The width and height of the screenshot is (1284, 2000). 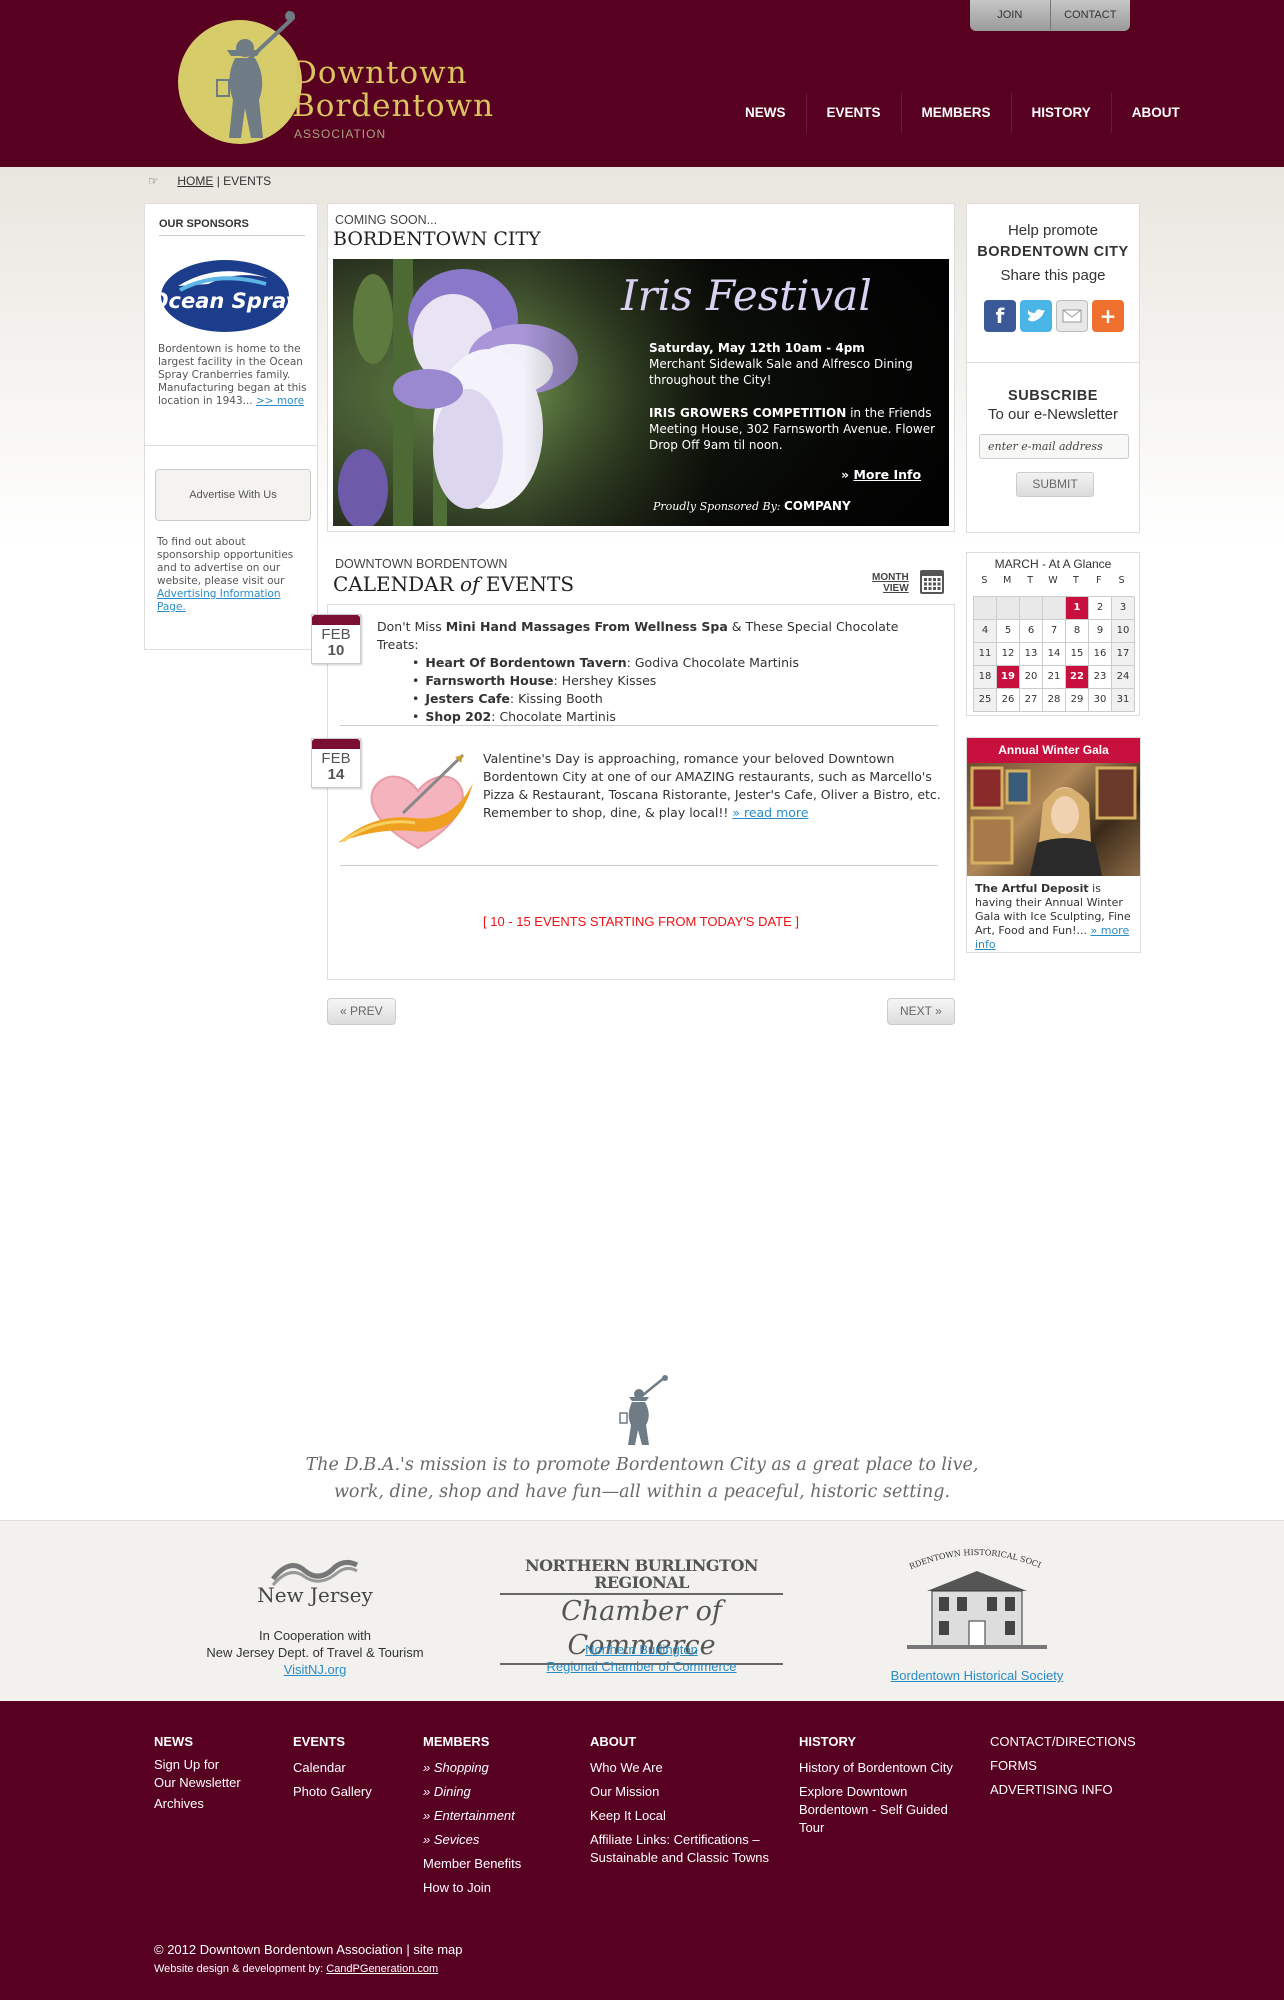 What do you see at coordinates (977, 1675) in the screenshot?
I see `historical-society-link: Bordentown Historical Society` at bounding box center [977, 1675].